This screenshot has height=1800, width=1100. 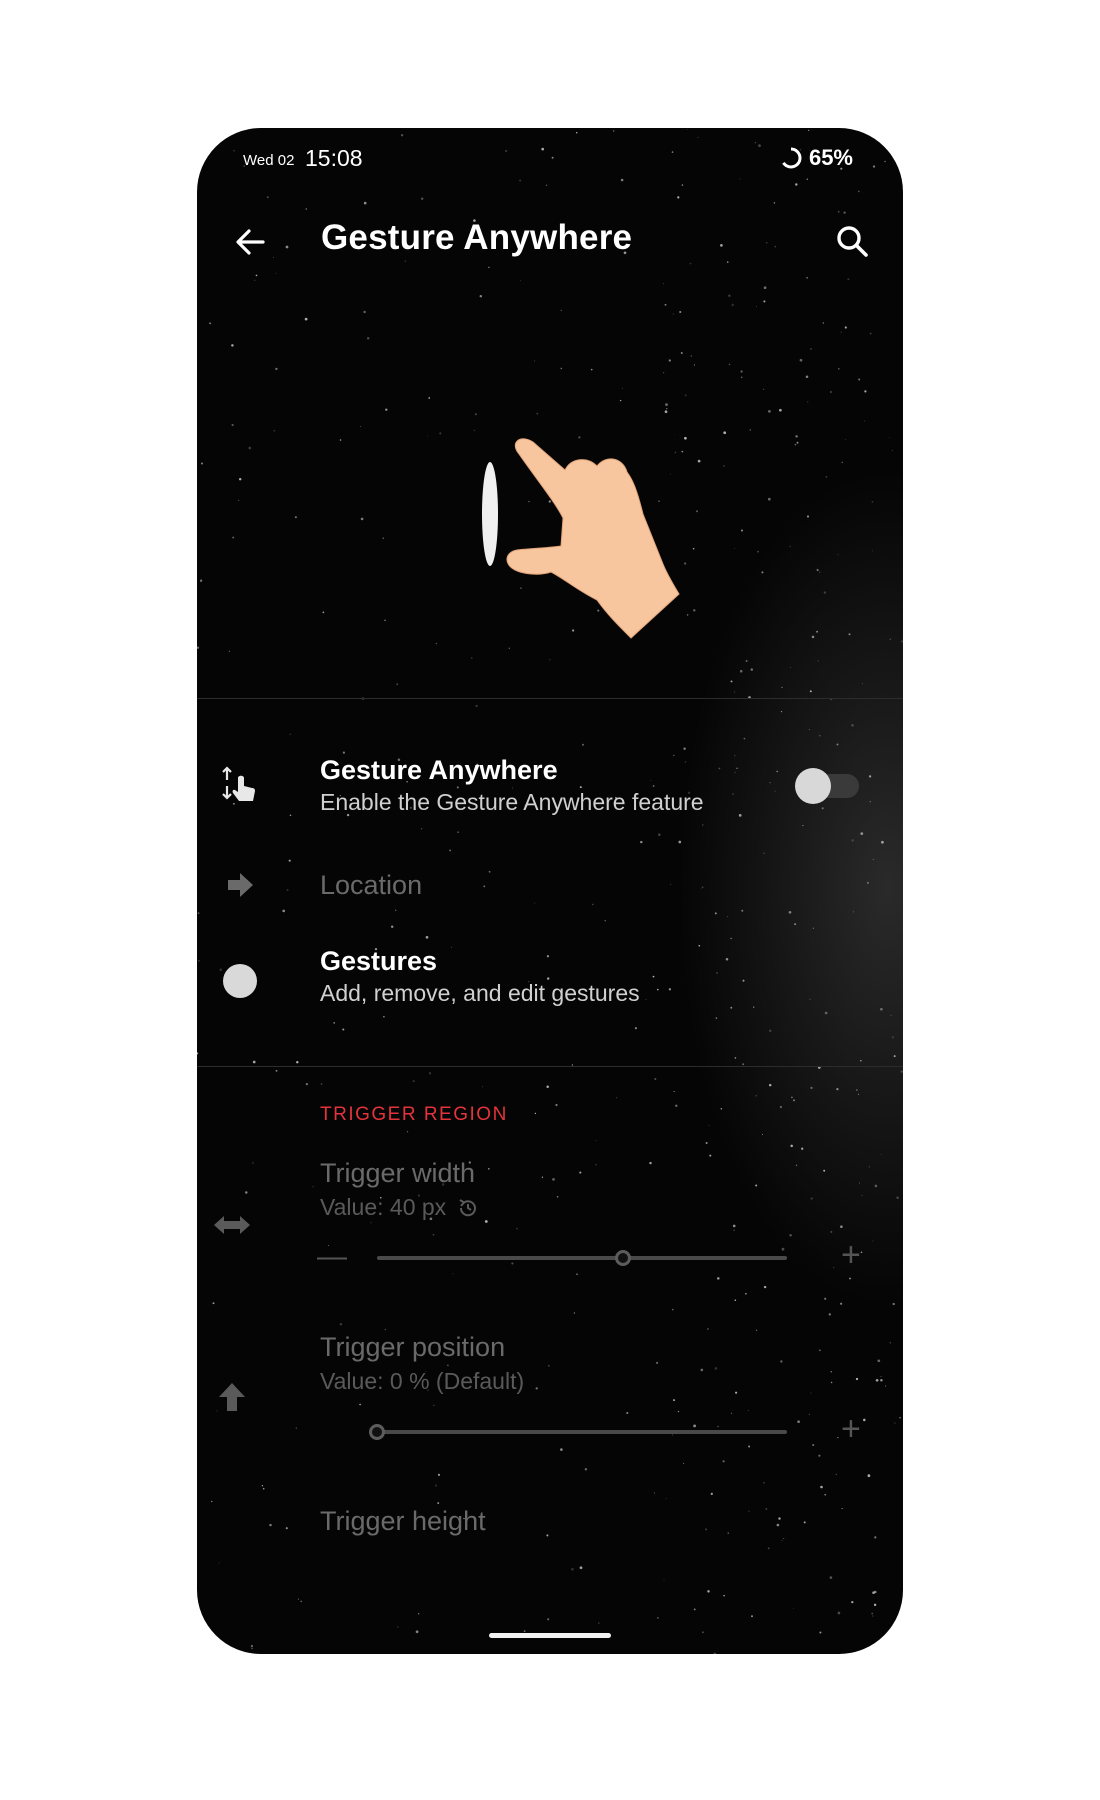 I want to click on setting-trigger-width: Trigger width Value: 40 px — +, so click(x=550, y=1220).